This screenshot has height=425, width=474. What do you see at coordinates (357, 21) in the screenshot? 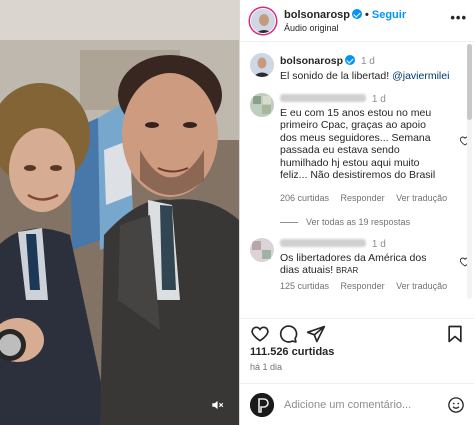
I see `post-header: bolsonarosp • Seguir Áudio original •••` at bounding box center [357, 21].